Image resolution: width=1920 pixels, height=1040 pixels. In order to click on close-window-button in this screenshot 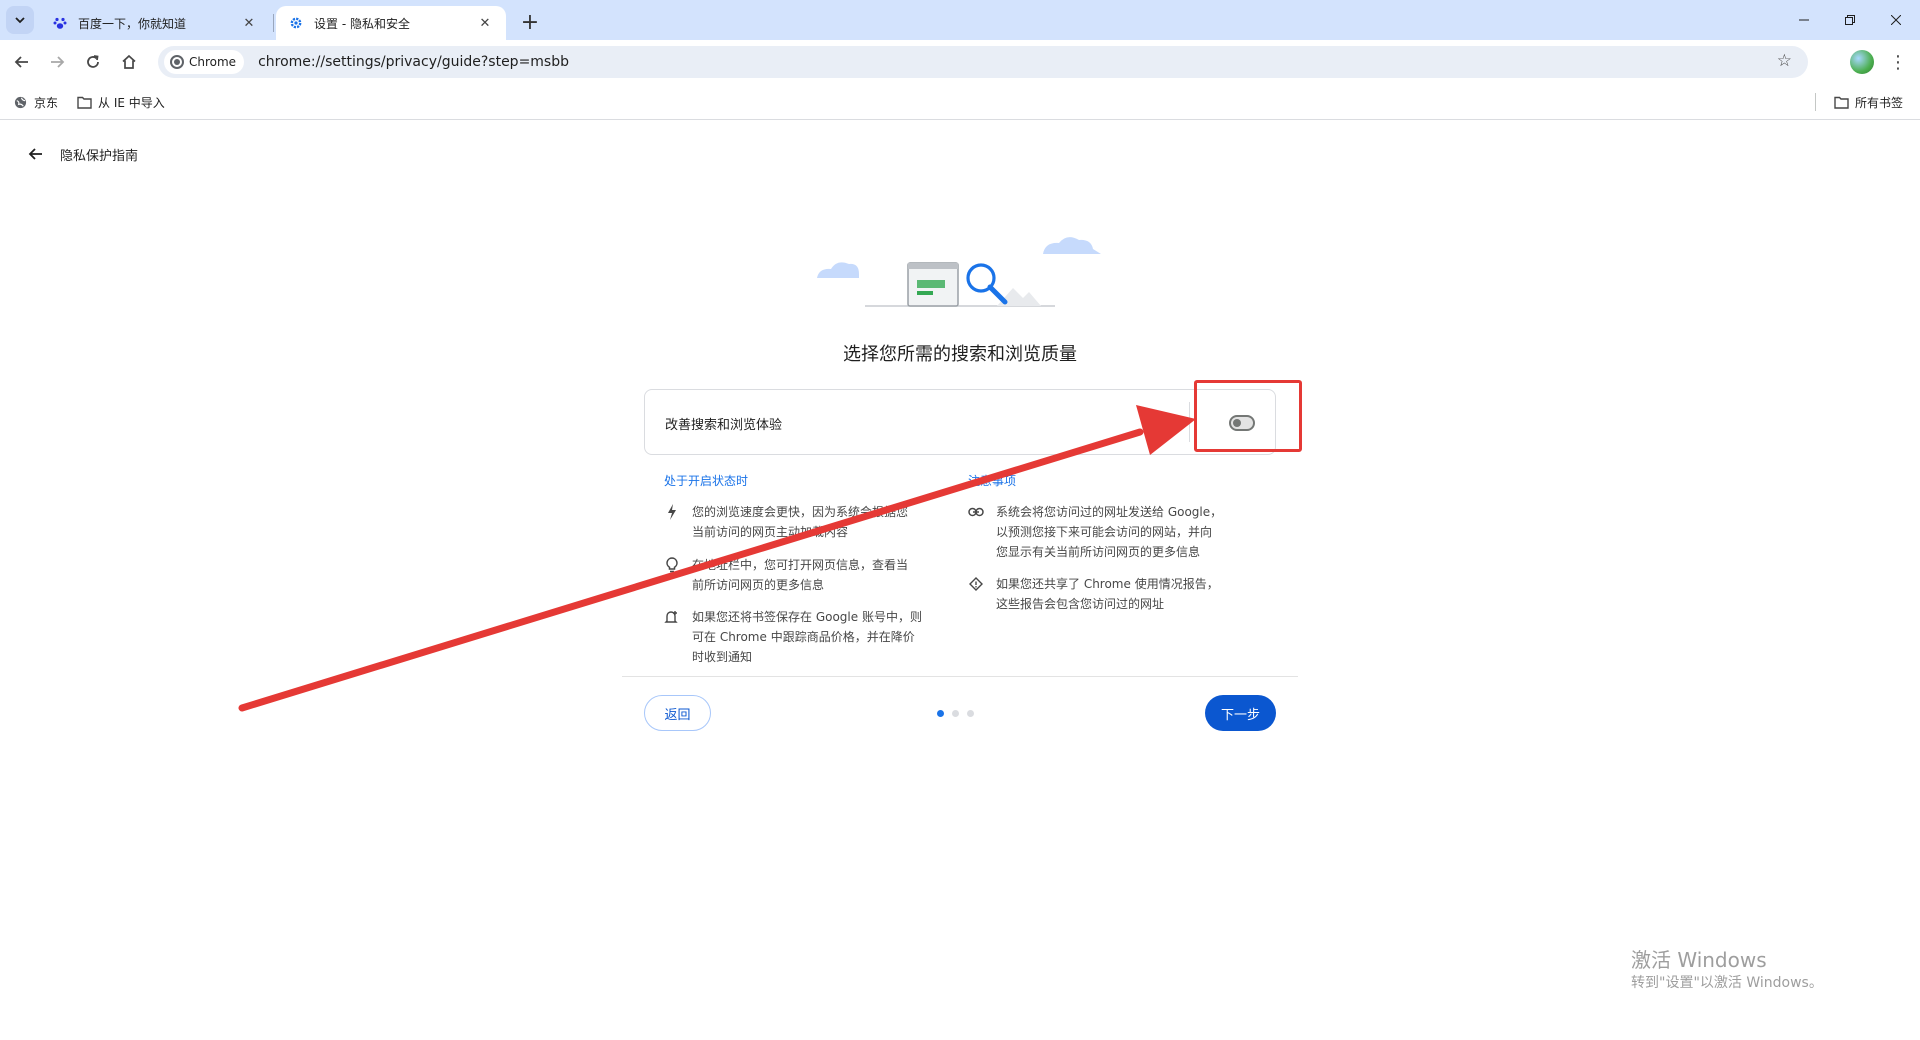, I will do `click(1896, 20)`.